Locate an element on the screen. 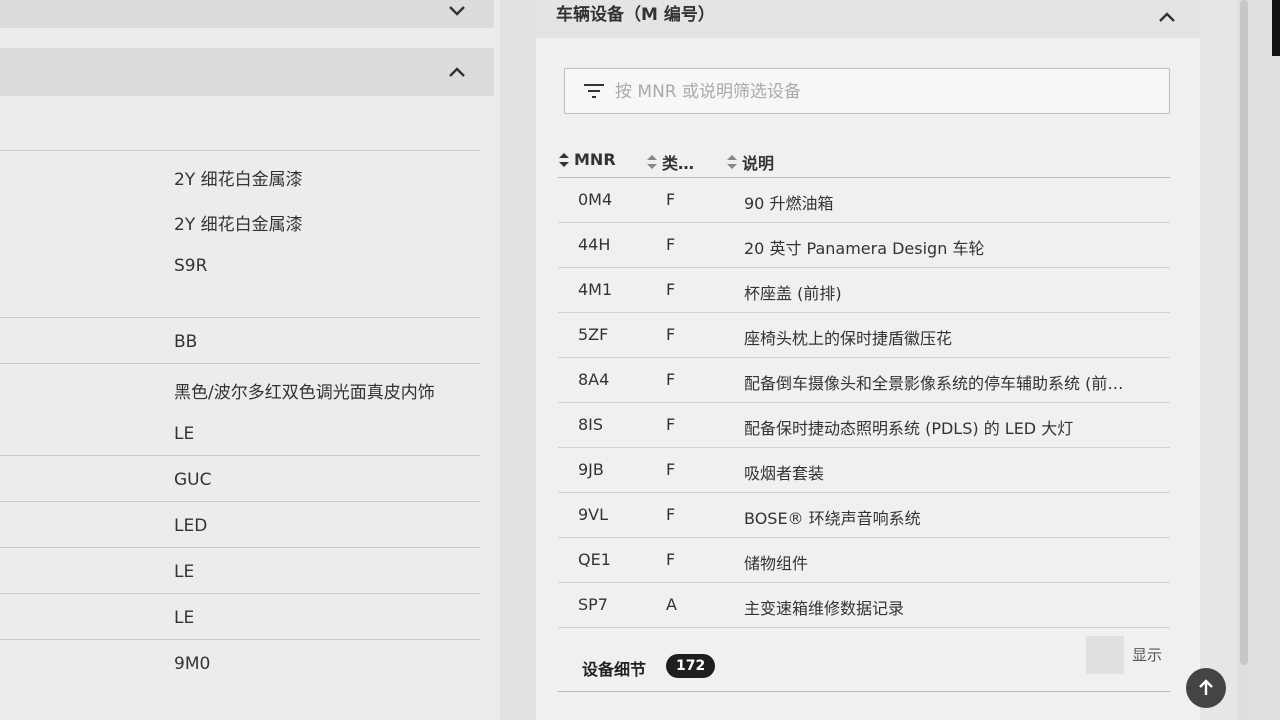  scroll-to-top-button is located at coordinates (1206, 688).